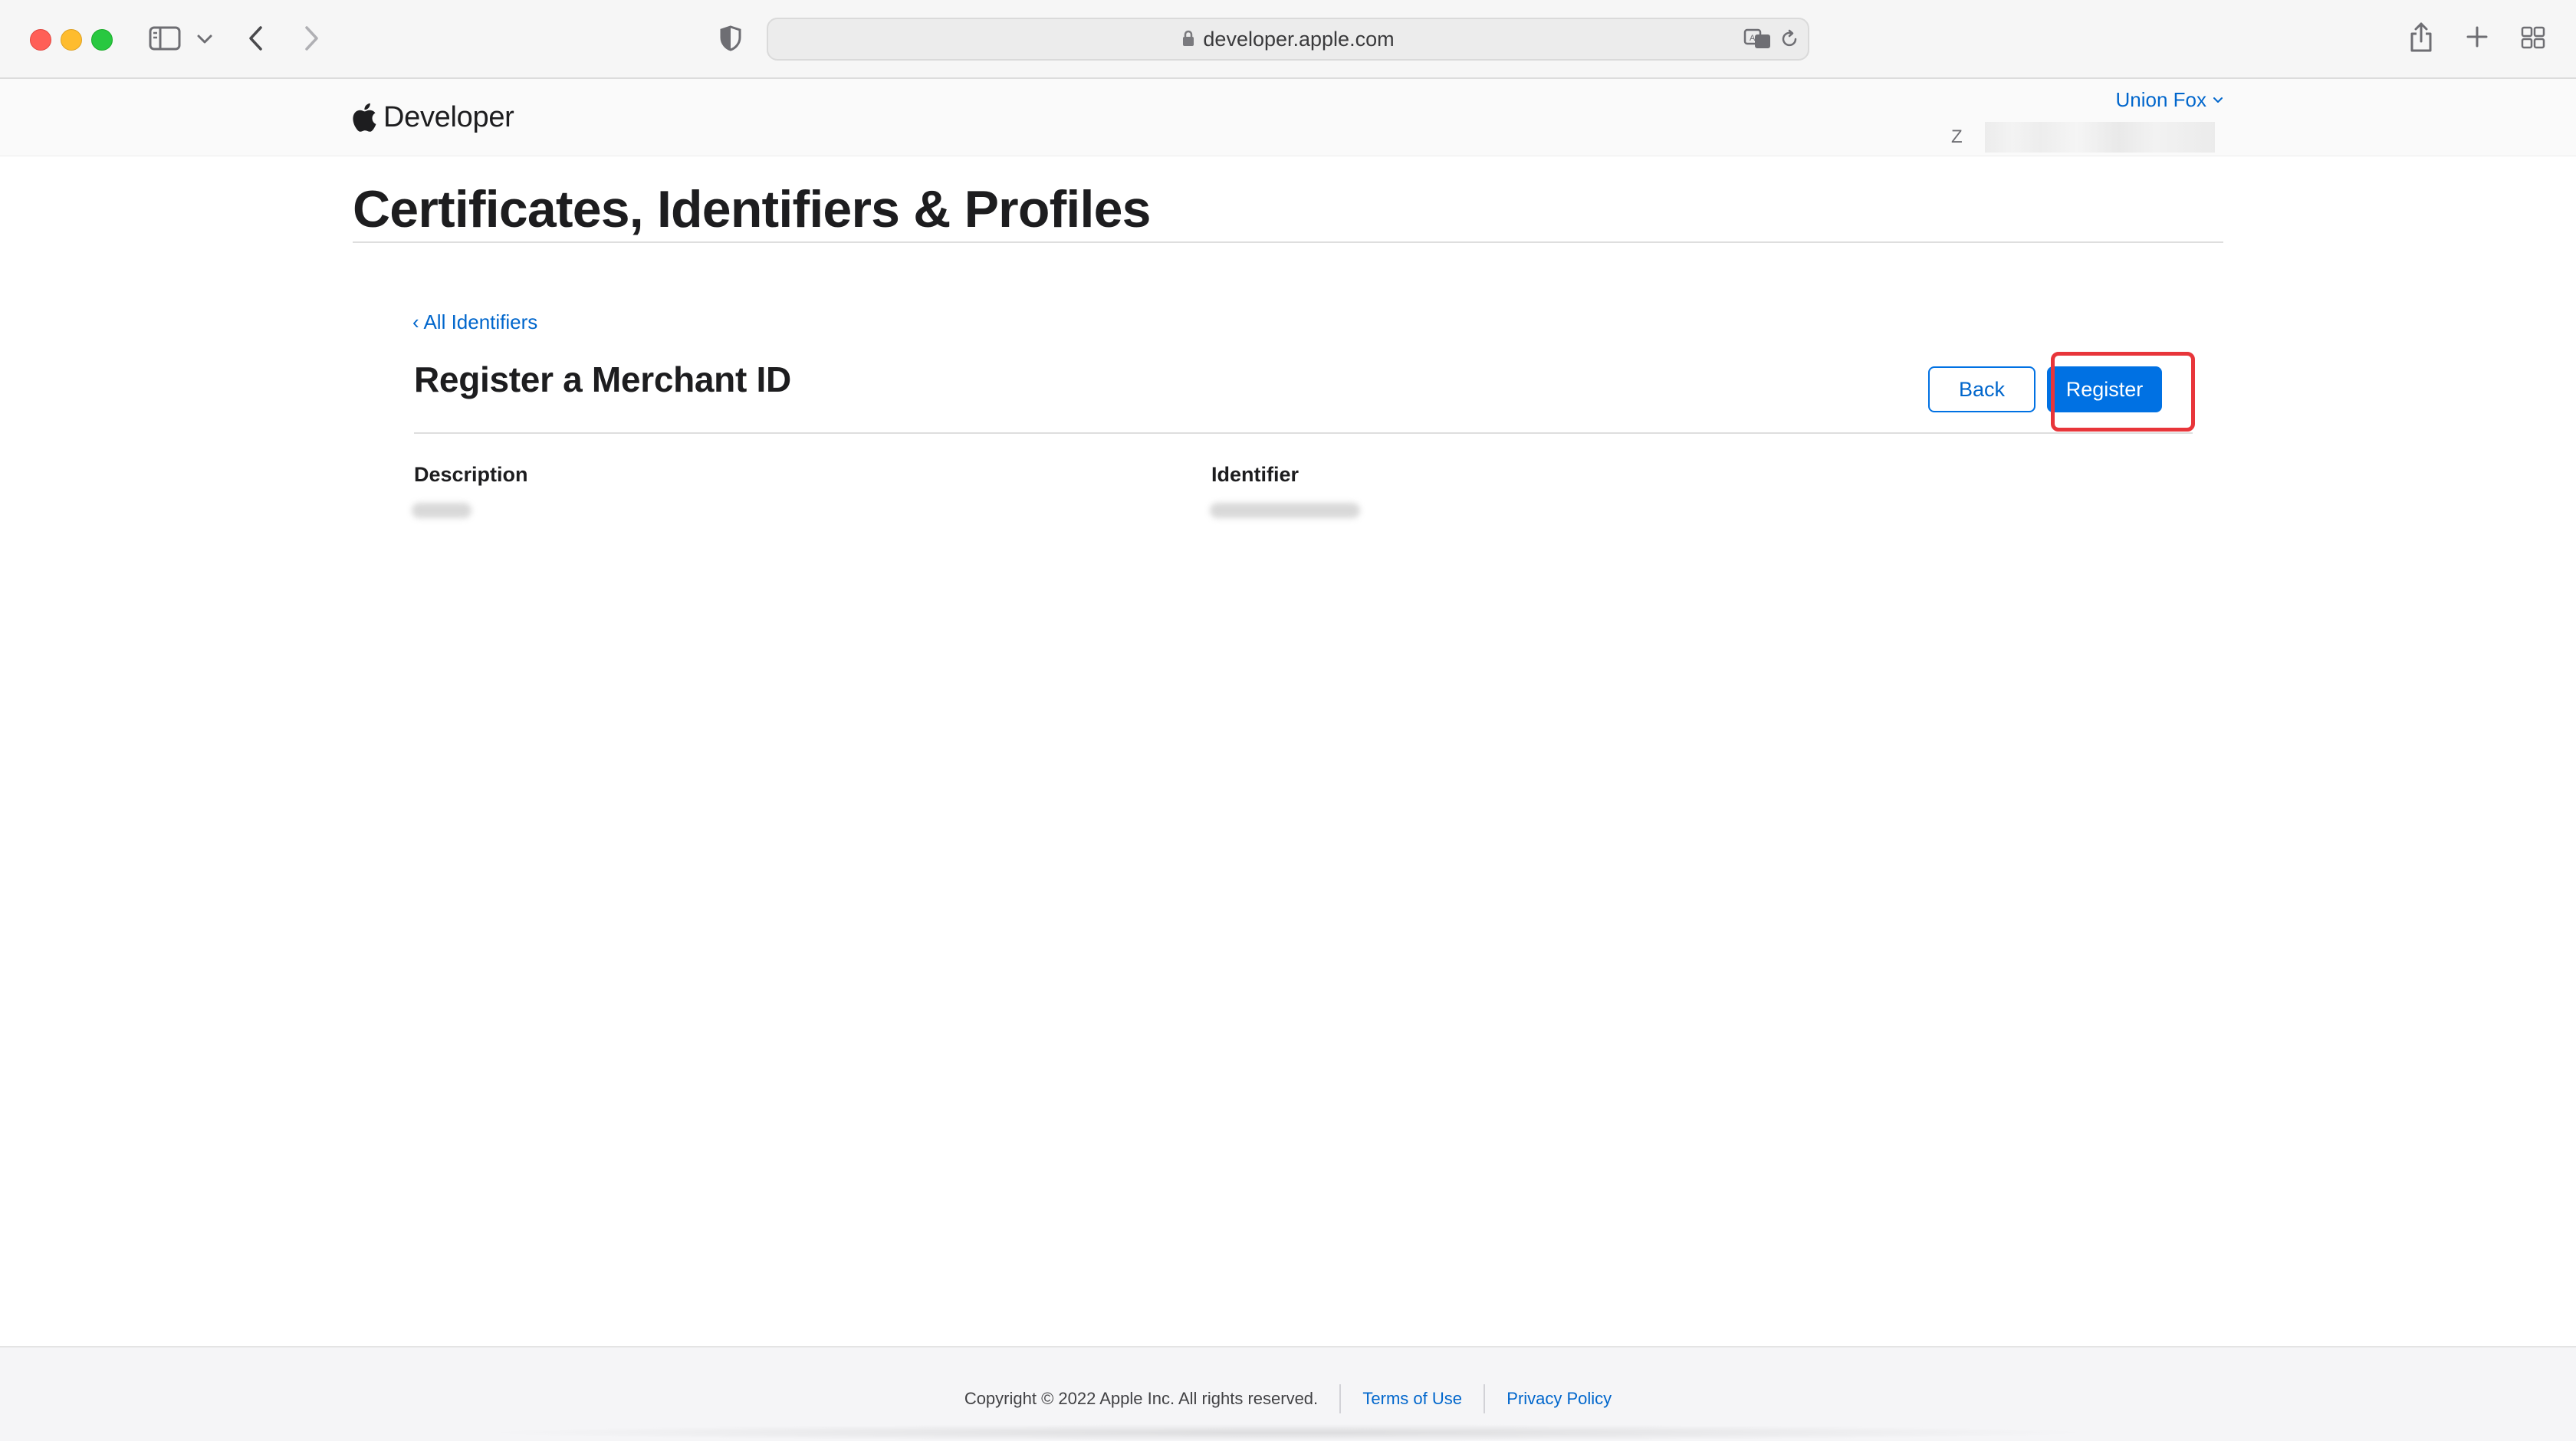 This screenshot has width=2576, height=1441. Describe the element at coordinates (731, 39) in the screenshot. I see `shield-icon` at that location.